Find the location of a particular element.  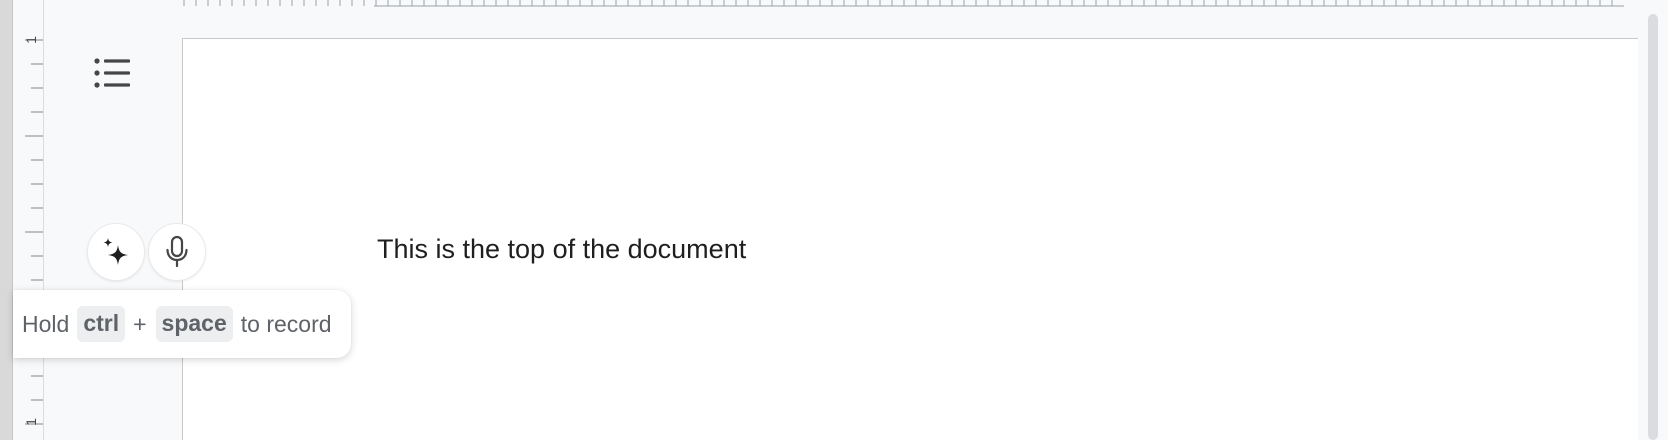

horizontal-ruler is located at coordinates (834, 4).